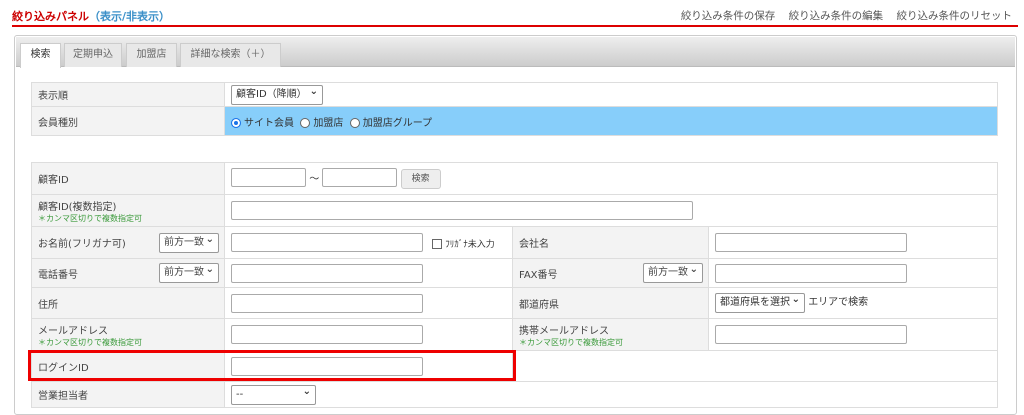 This screenshot has height=415, width=1024. I want to click on toggle-panel-link: （表示/非表示）, so click(129, 16).